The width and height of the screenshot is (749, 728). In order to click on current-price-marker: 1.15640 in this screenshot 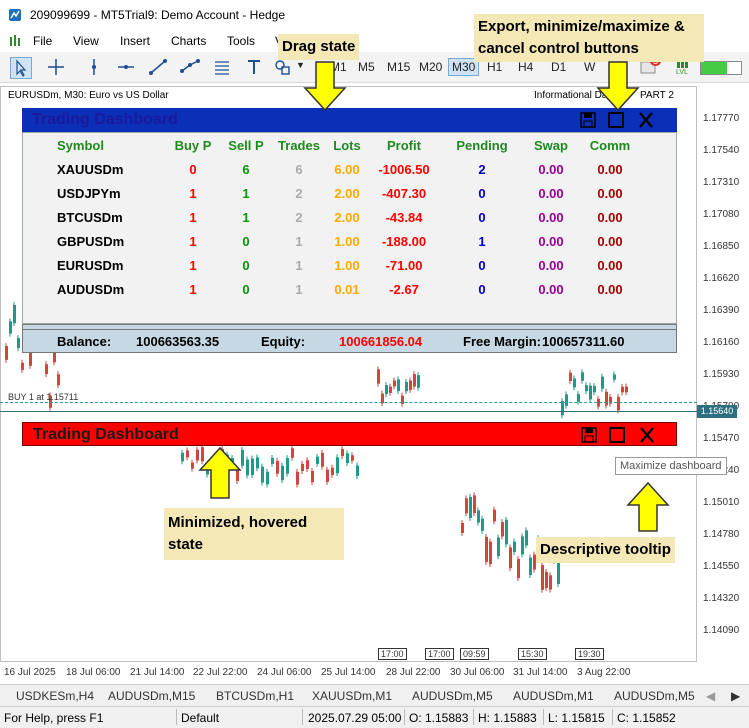, I will do `click(717, 411)`.